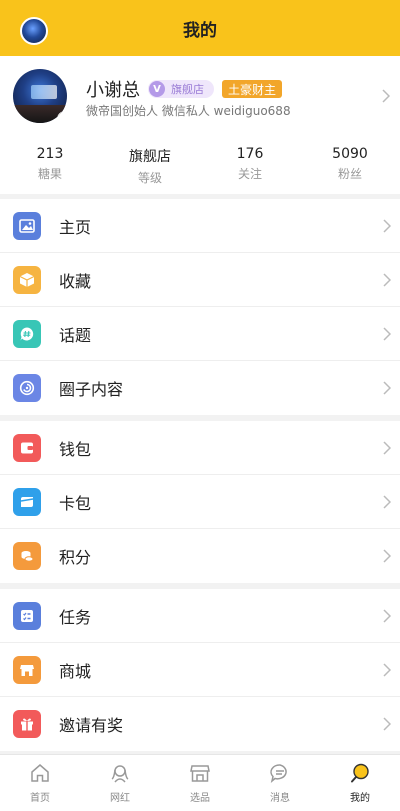 The height and width of the screenshot is (811, 400). I want to click on menu-item-circle-content: 圈子内容, so click(200, 388).